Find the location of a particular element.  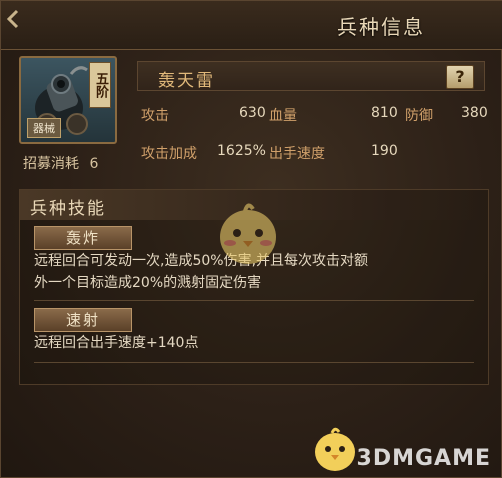

stat-attack-value: 630 is located at coordinates (252, 113).